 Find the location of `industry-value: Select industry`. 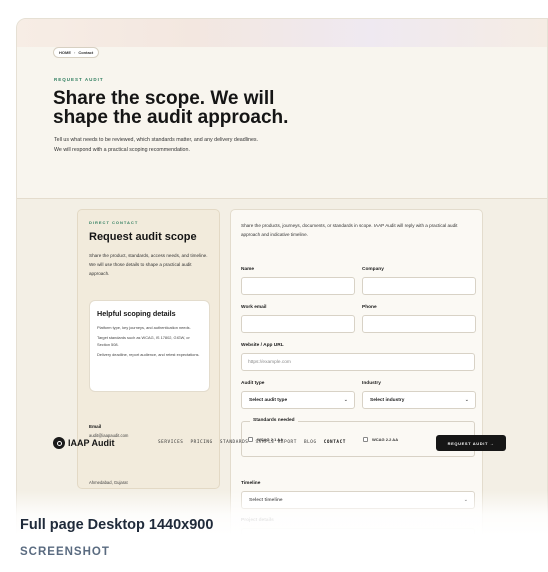

industry-value: Select industry is located at coordinates (387, 400).